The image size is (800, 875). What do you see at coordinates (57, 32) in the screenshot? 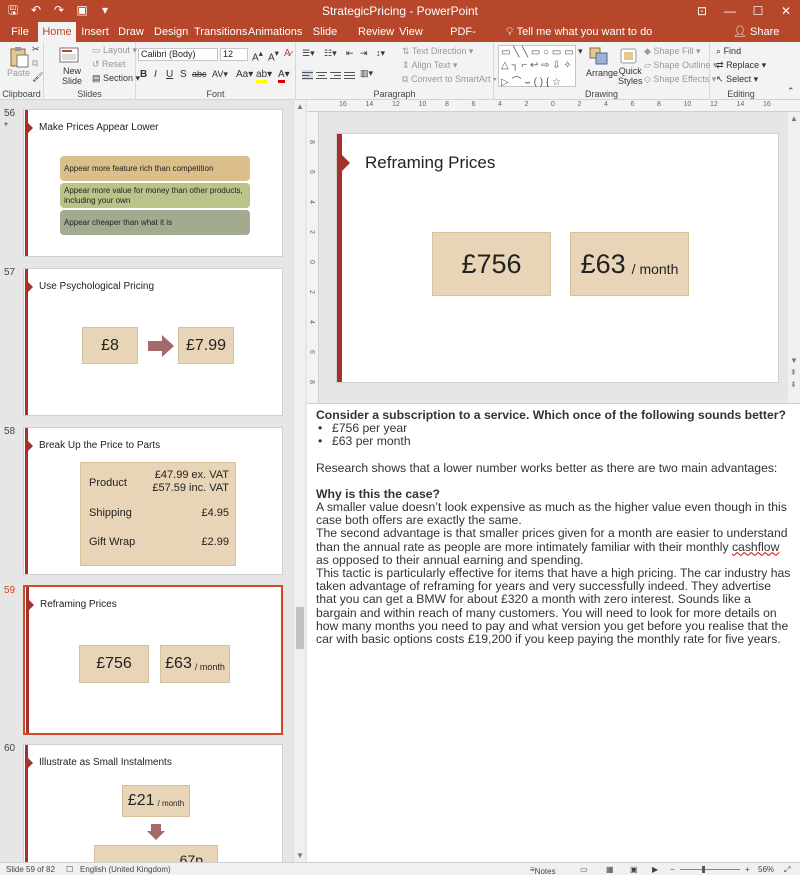
I see `tab-home: Home` at bounding box center [57, 32].